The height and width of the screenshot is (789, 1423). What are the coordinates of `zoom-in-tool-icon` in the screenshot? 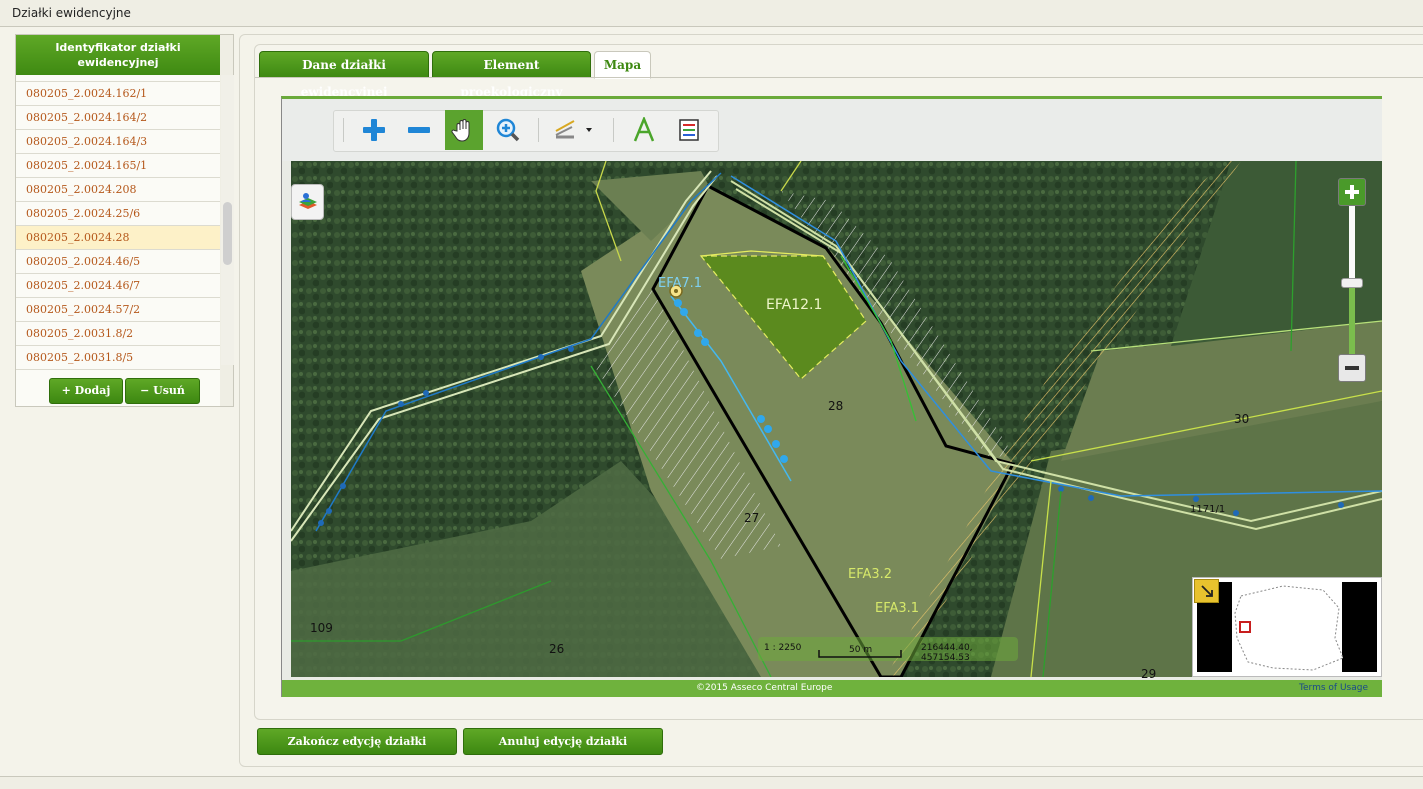 It's located at (374, 130).